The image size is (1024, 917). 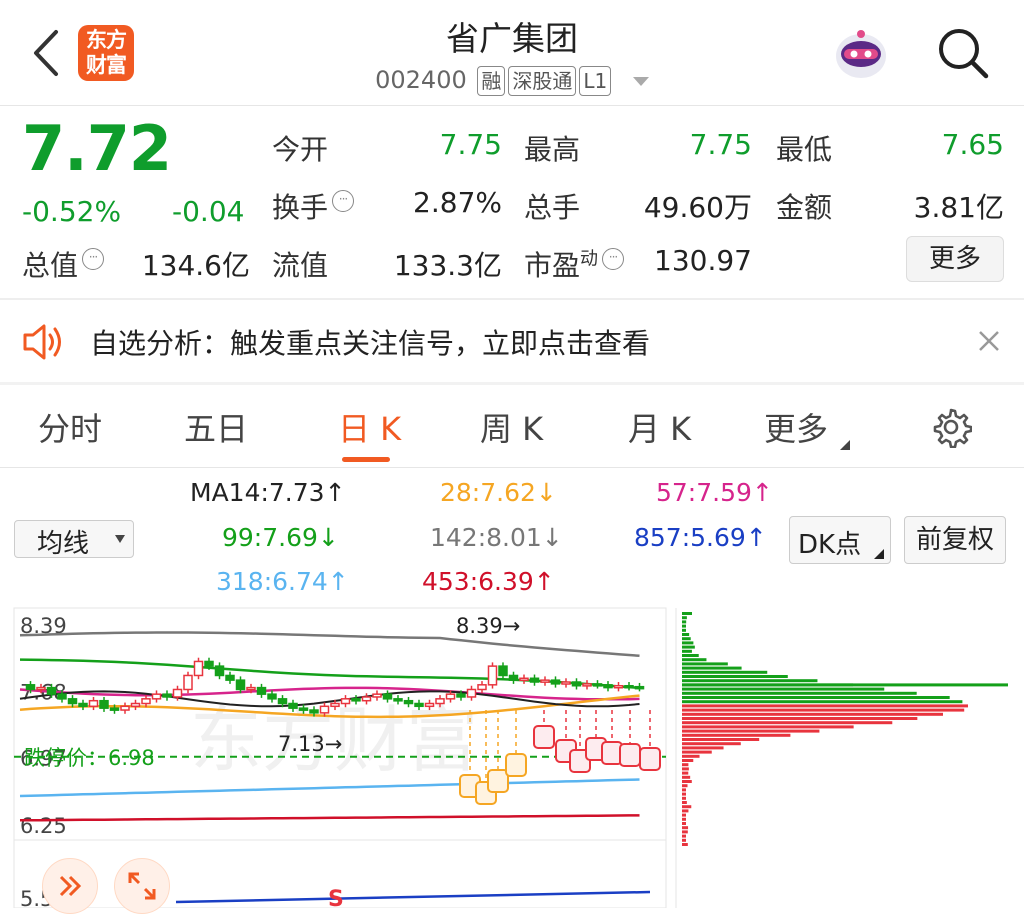 I want to click on expand-left-button, so click(x=70, y=886).